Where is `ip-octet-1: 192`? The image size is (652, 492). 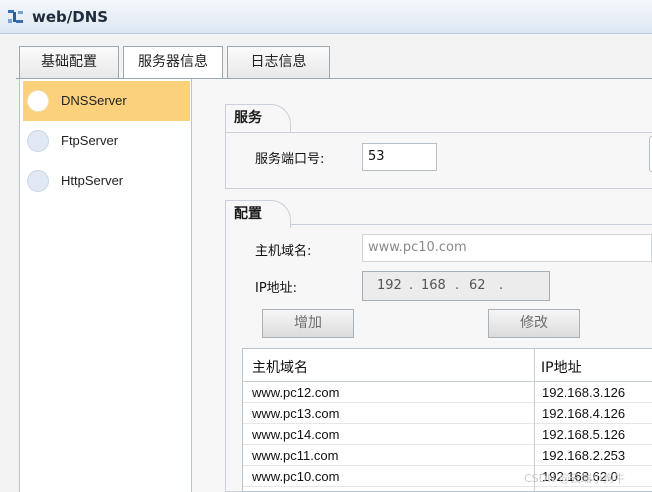 ip-octet-1: 192 is located at coordinates (389, 285).